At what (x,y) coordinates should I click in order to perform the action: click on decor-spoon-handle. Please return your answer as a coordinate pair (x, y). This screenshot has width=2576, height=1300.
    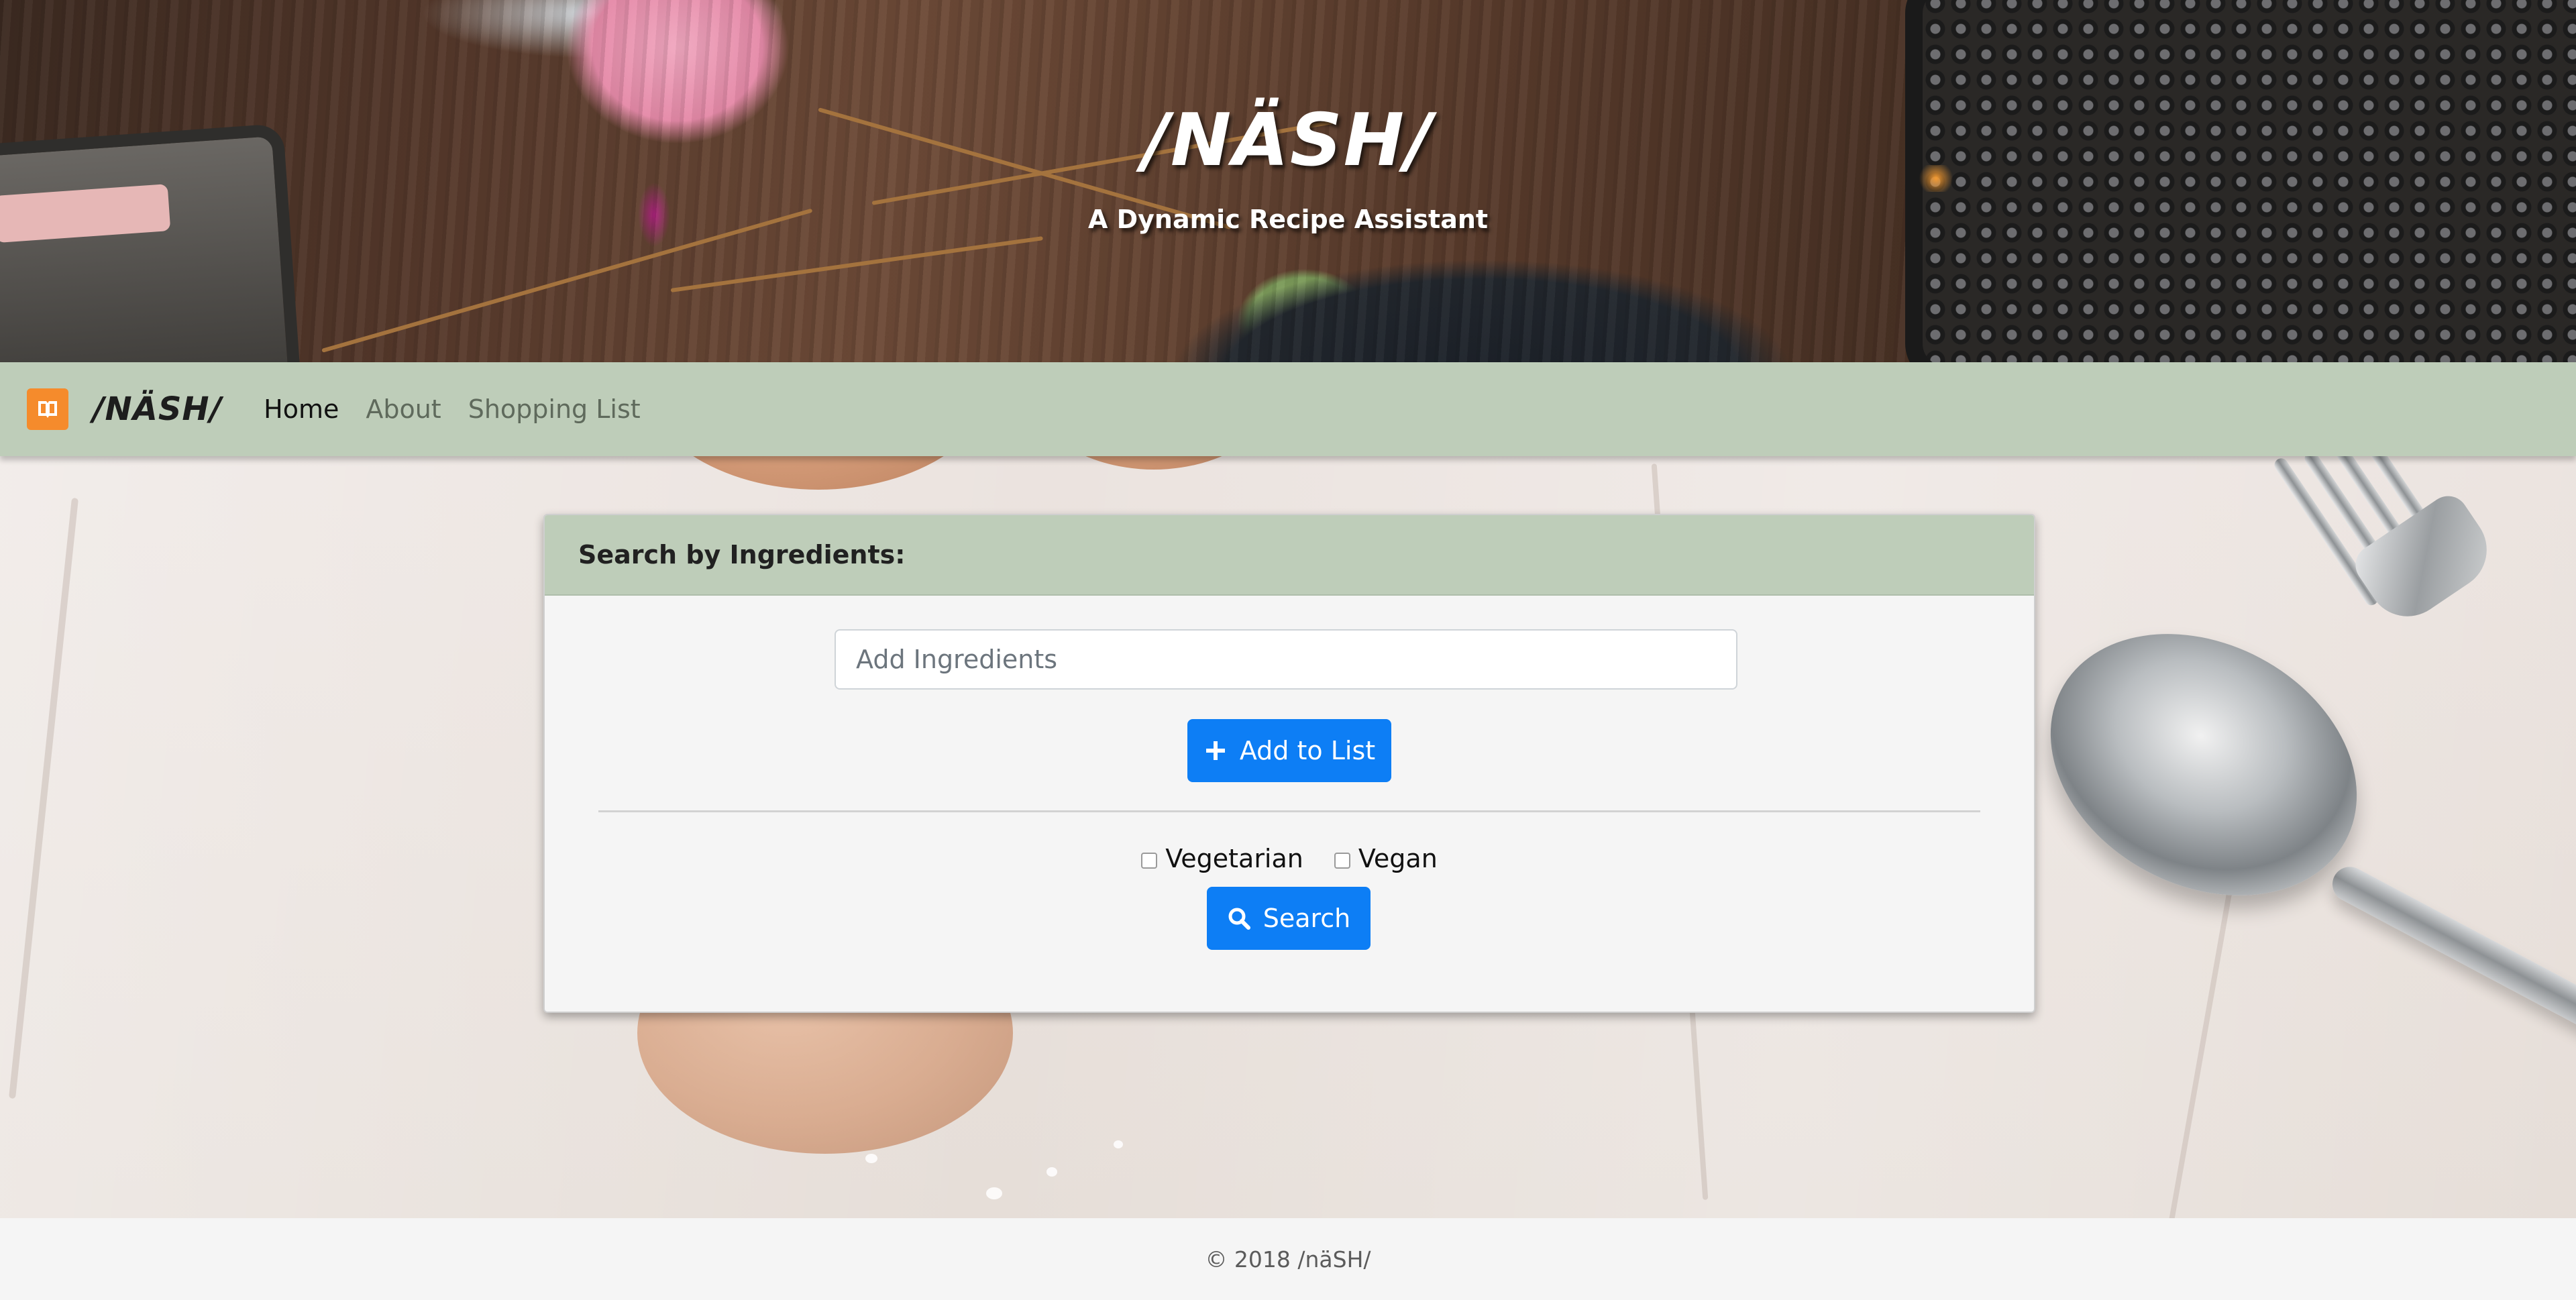
    Looking at the image, I should click on (2451, 958).